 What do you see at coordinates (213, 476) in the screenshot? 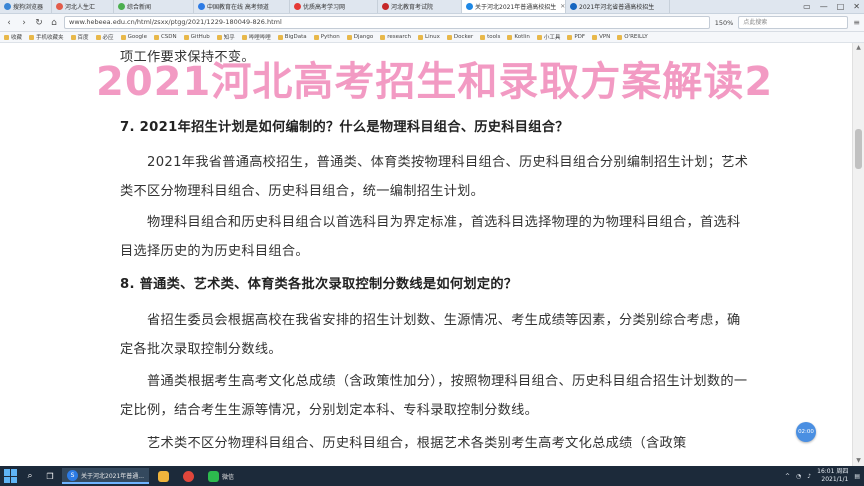
I see `wechat-icon` at bounding box center [213, 476].